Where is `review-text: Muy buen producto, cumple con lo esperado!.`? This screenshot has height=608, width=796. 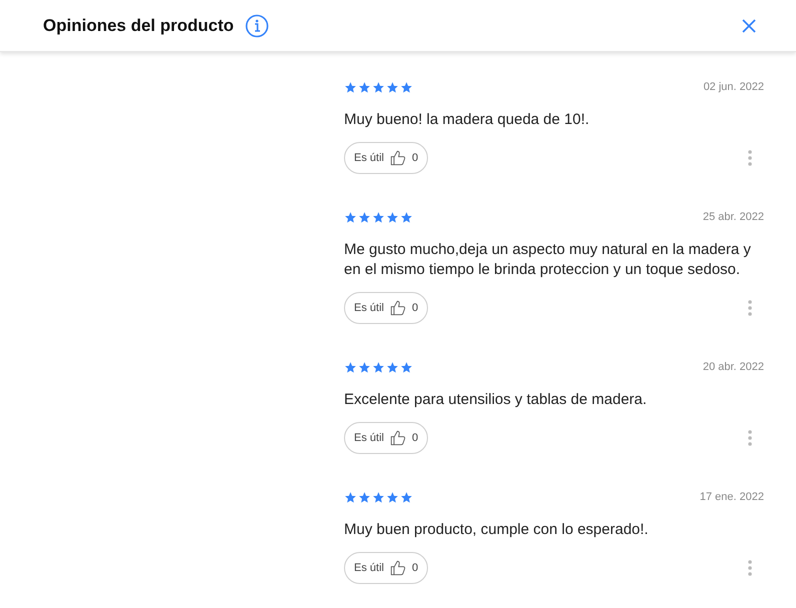
review-text: Muy buen producto, cumple con lo esperado!. is located at coordinates (497, 530).